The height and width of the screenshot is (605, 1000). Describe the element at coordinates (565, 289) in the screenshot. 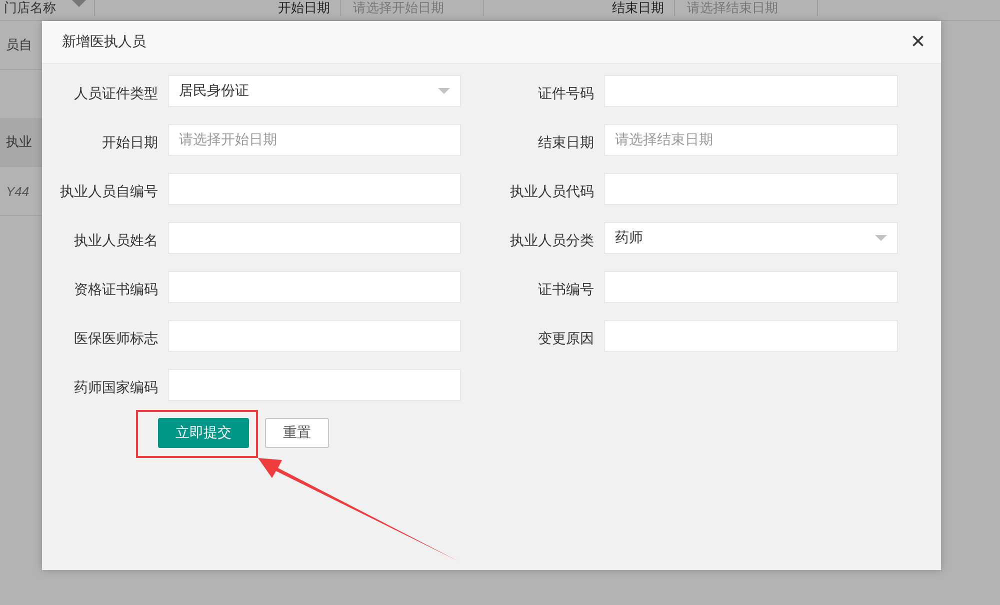

I see `field-label: 证书编号` at that location.